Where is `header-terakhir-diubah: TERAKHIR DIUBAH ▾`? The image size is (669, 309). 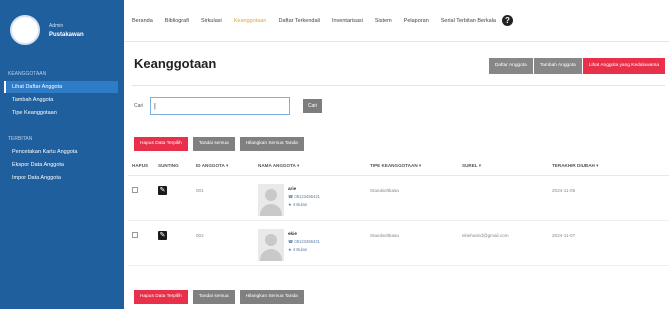 header-terakhir-diubah: TERAKHIR DIUBAH ▾ is located at coordinates (610, 166).